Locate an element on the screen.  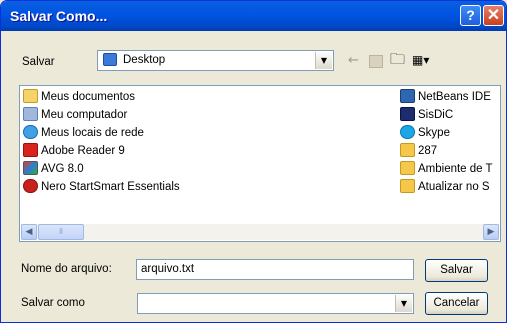
list-item: Atualizar no S is located at coordinates (445, 187).